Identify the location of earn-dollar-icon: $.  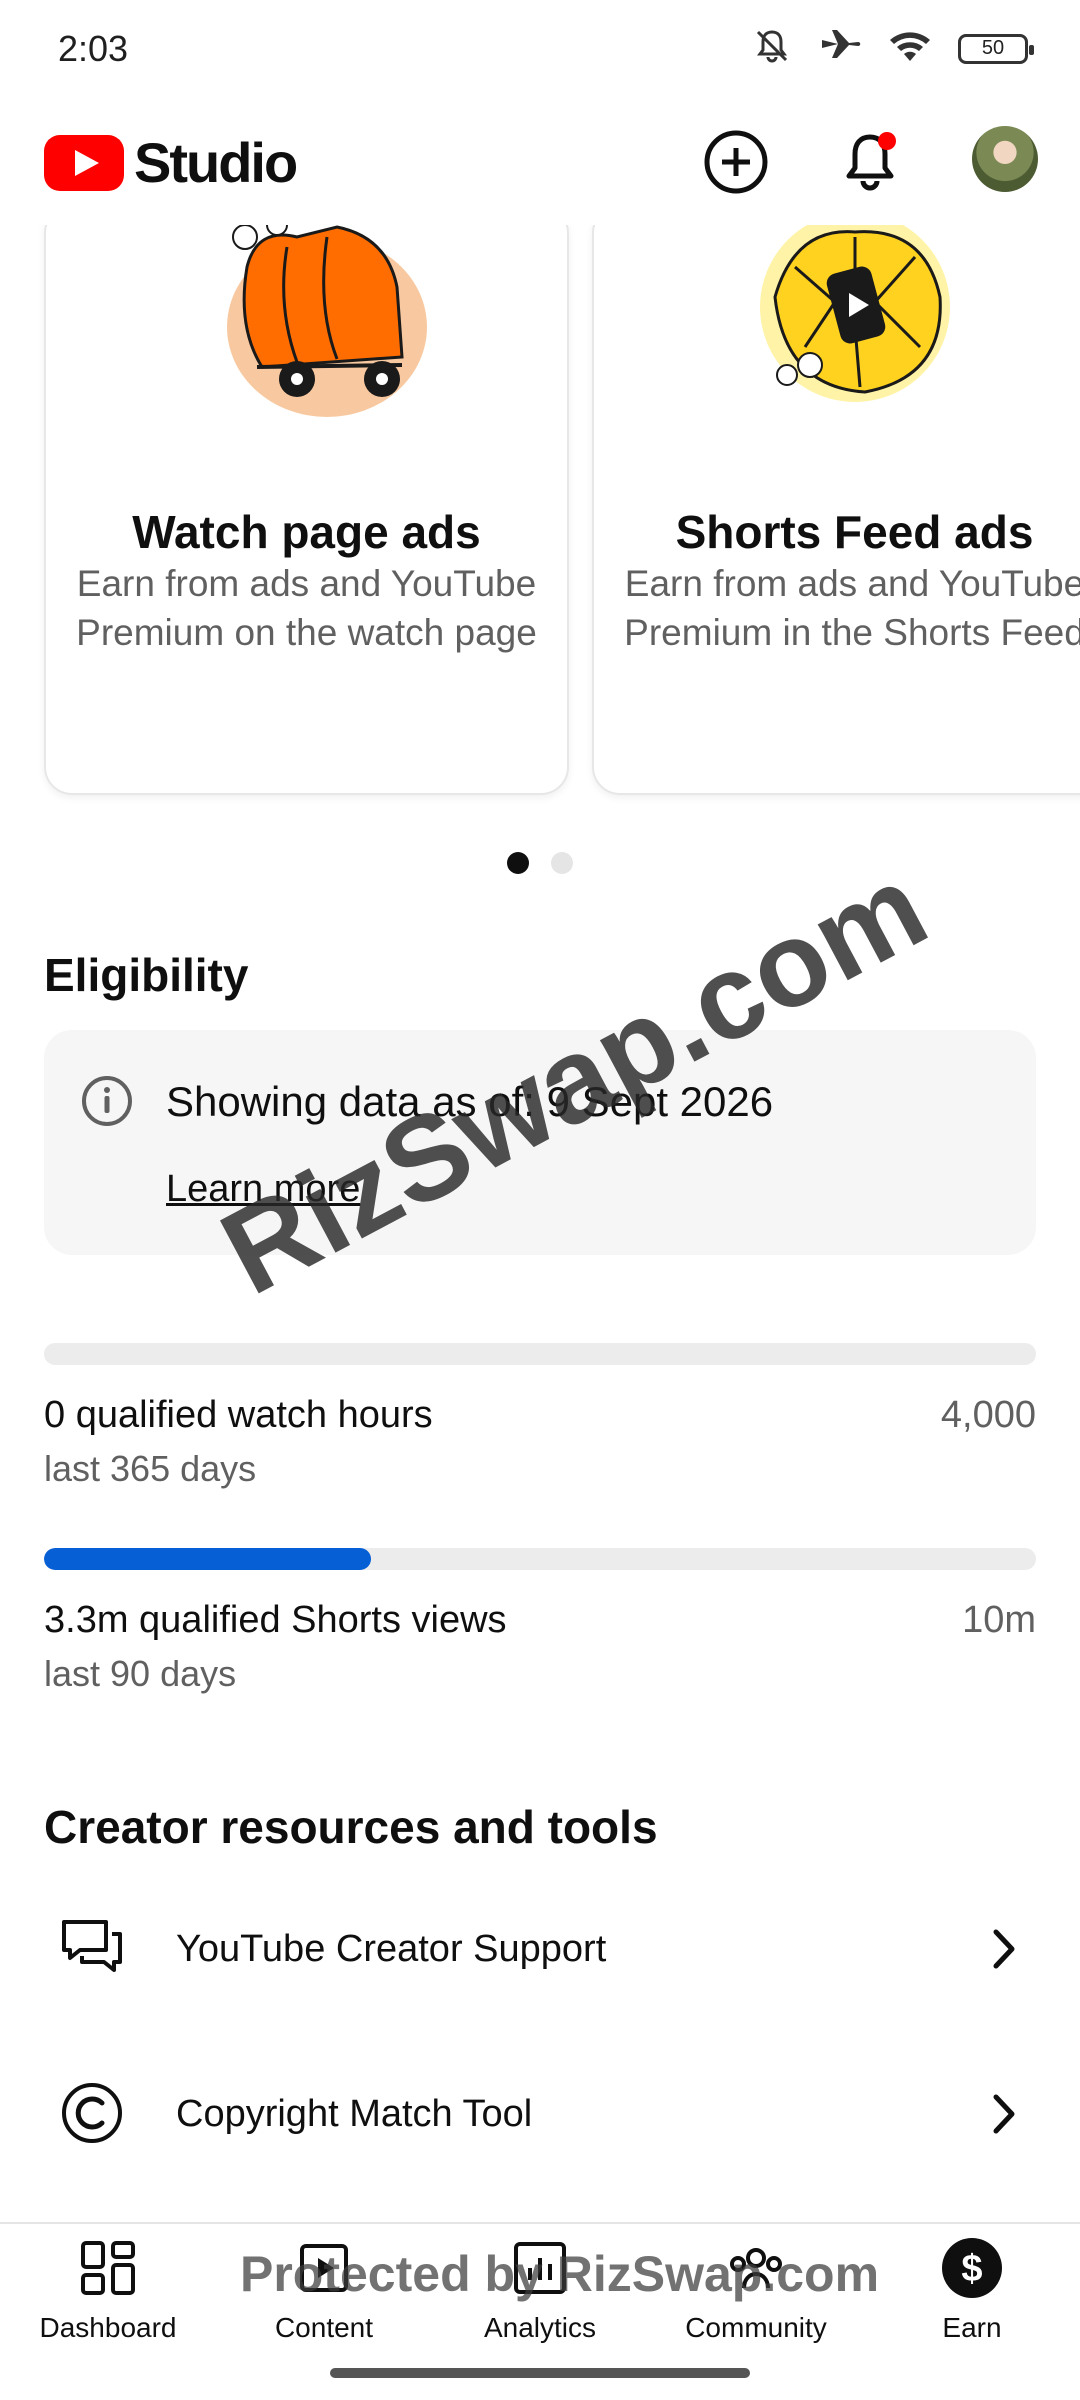
(972, 2268).